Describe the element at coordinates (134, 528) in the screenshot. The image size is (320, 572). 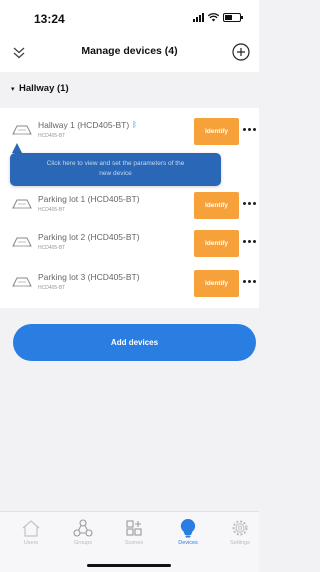
I see `scenes-icon` at that location.